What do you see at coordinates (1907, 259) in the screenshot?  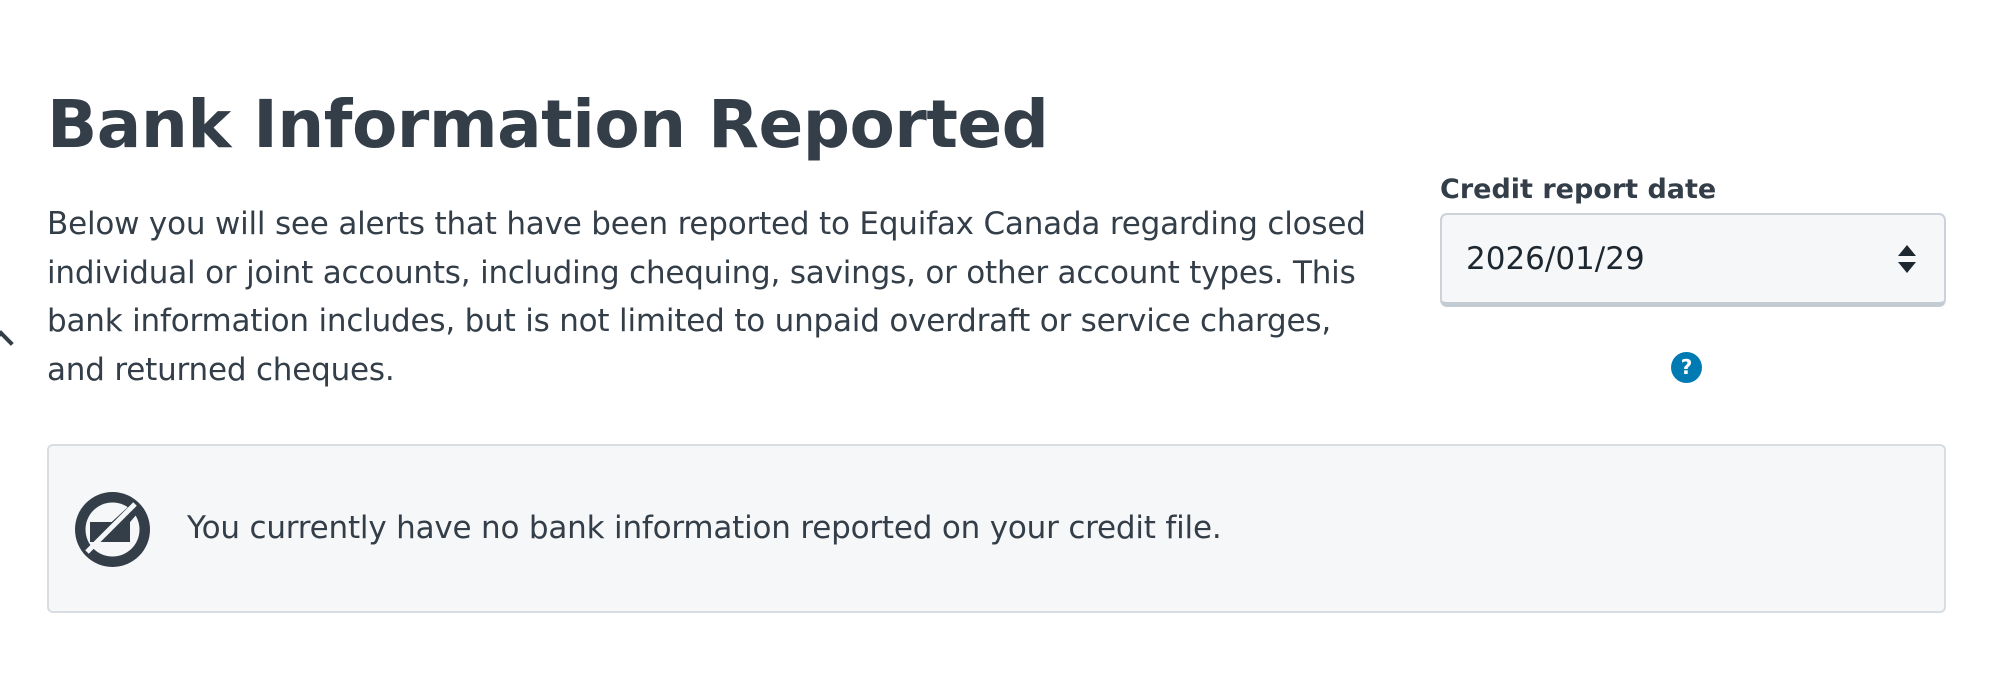 I see `sort-arrows-icon` at bounding box center [1907, 259].